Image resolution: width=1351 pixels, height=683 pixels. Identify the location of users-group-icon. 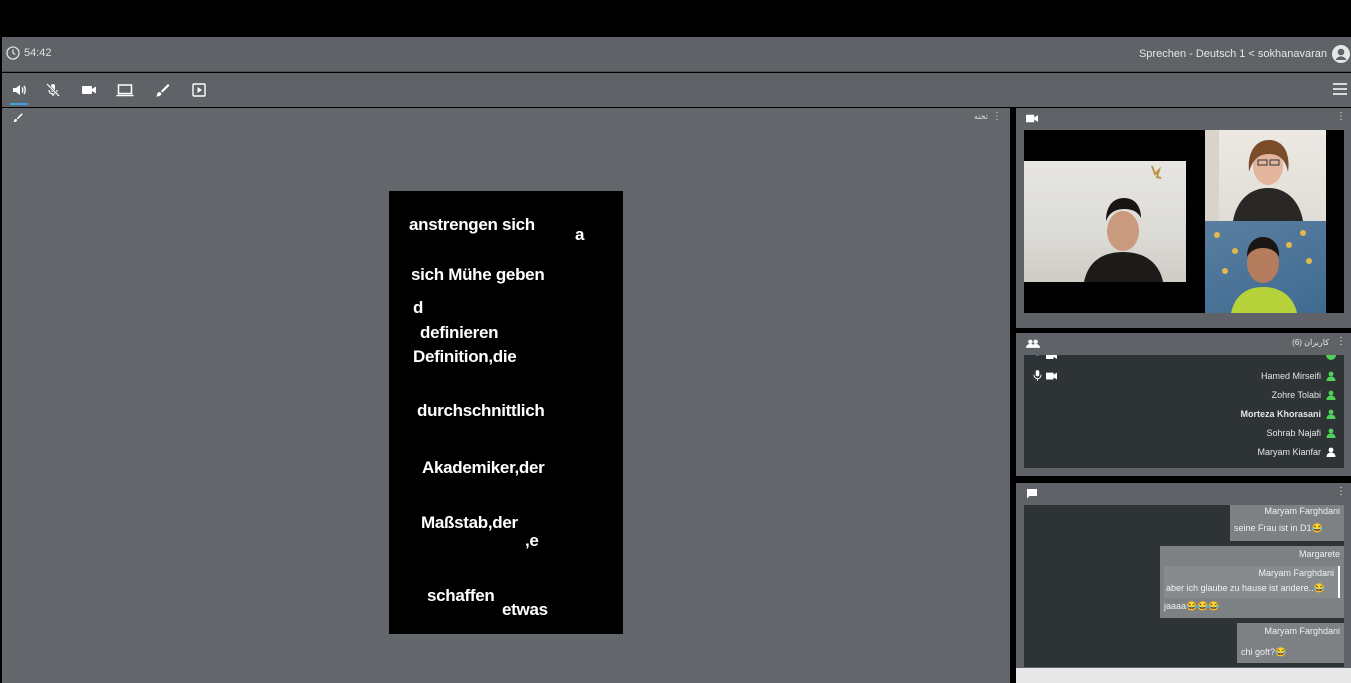
(1033, 343).